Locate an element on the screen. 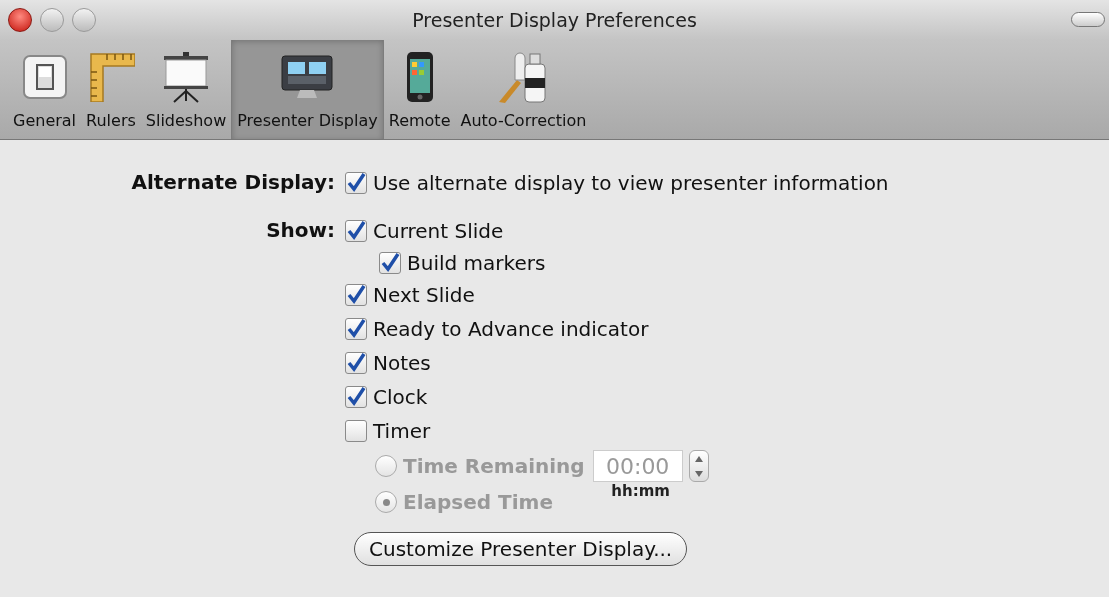 Image resolution: width=1109 pixels, height=597 pixels. checkbox-label: Ready to Advance indicator is located at coordinates (511, 329).